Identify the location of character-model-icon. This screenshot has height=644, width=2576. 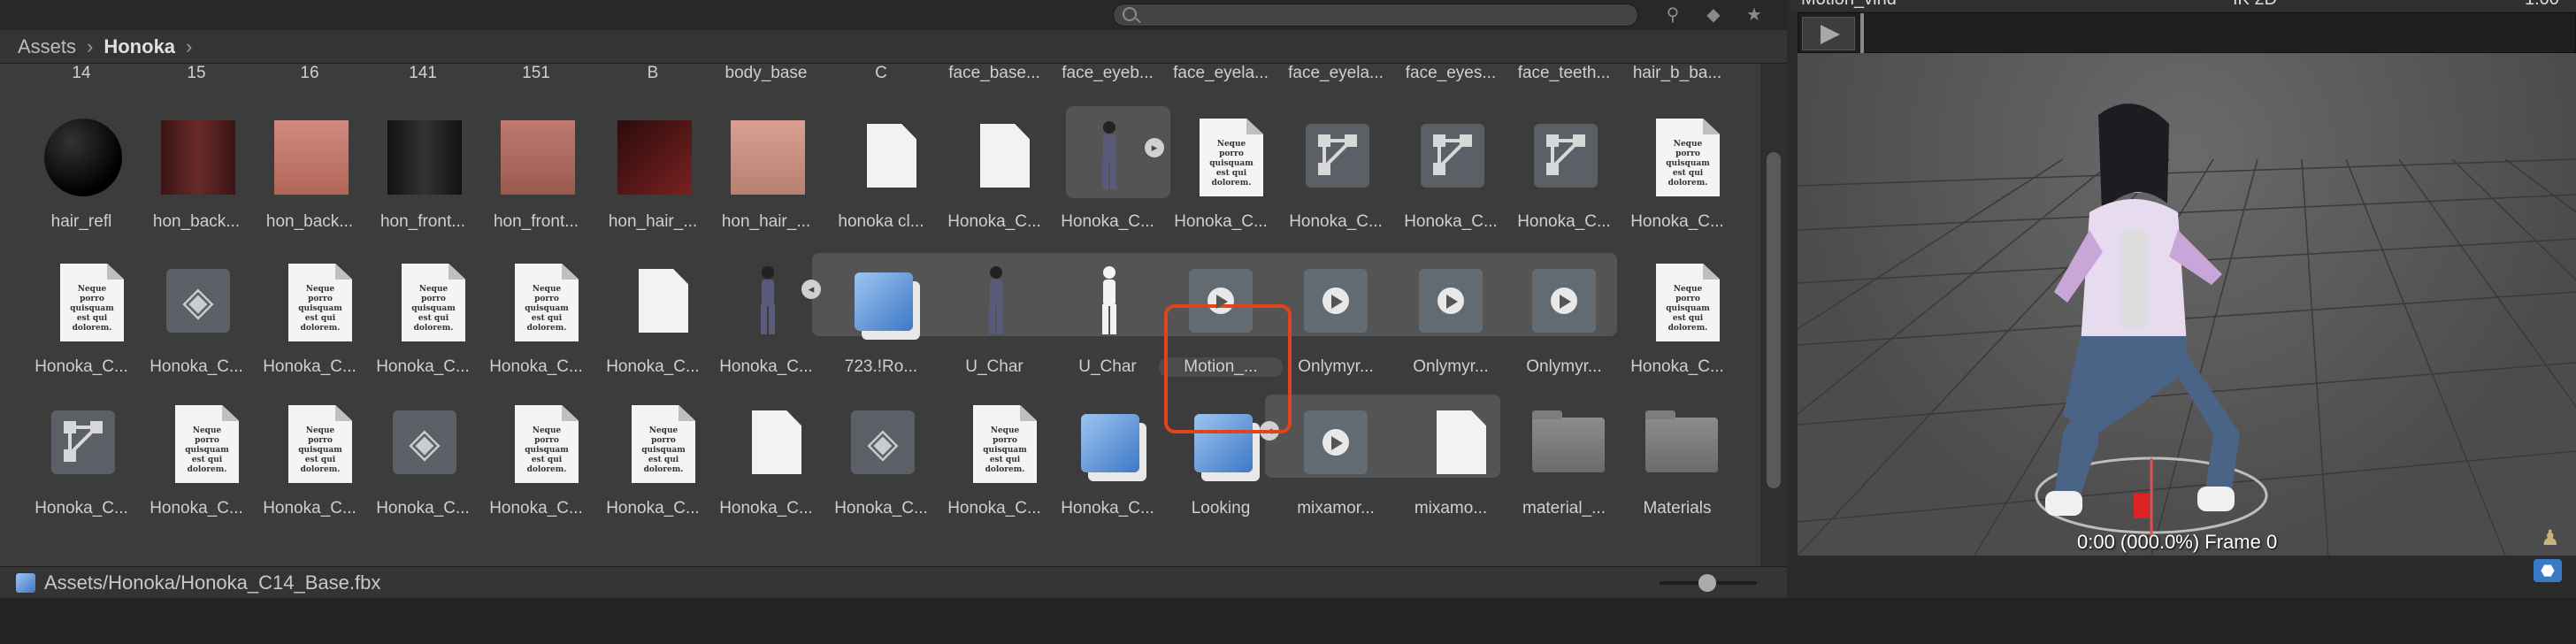
(994, 300).